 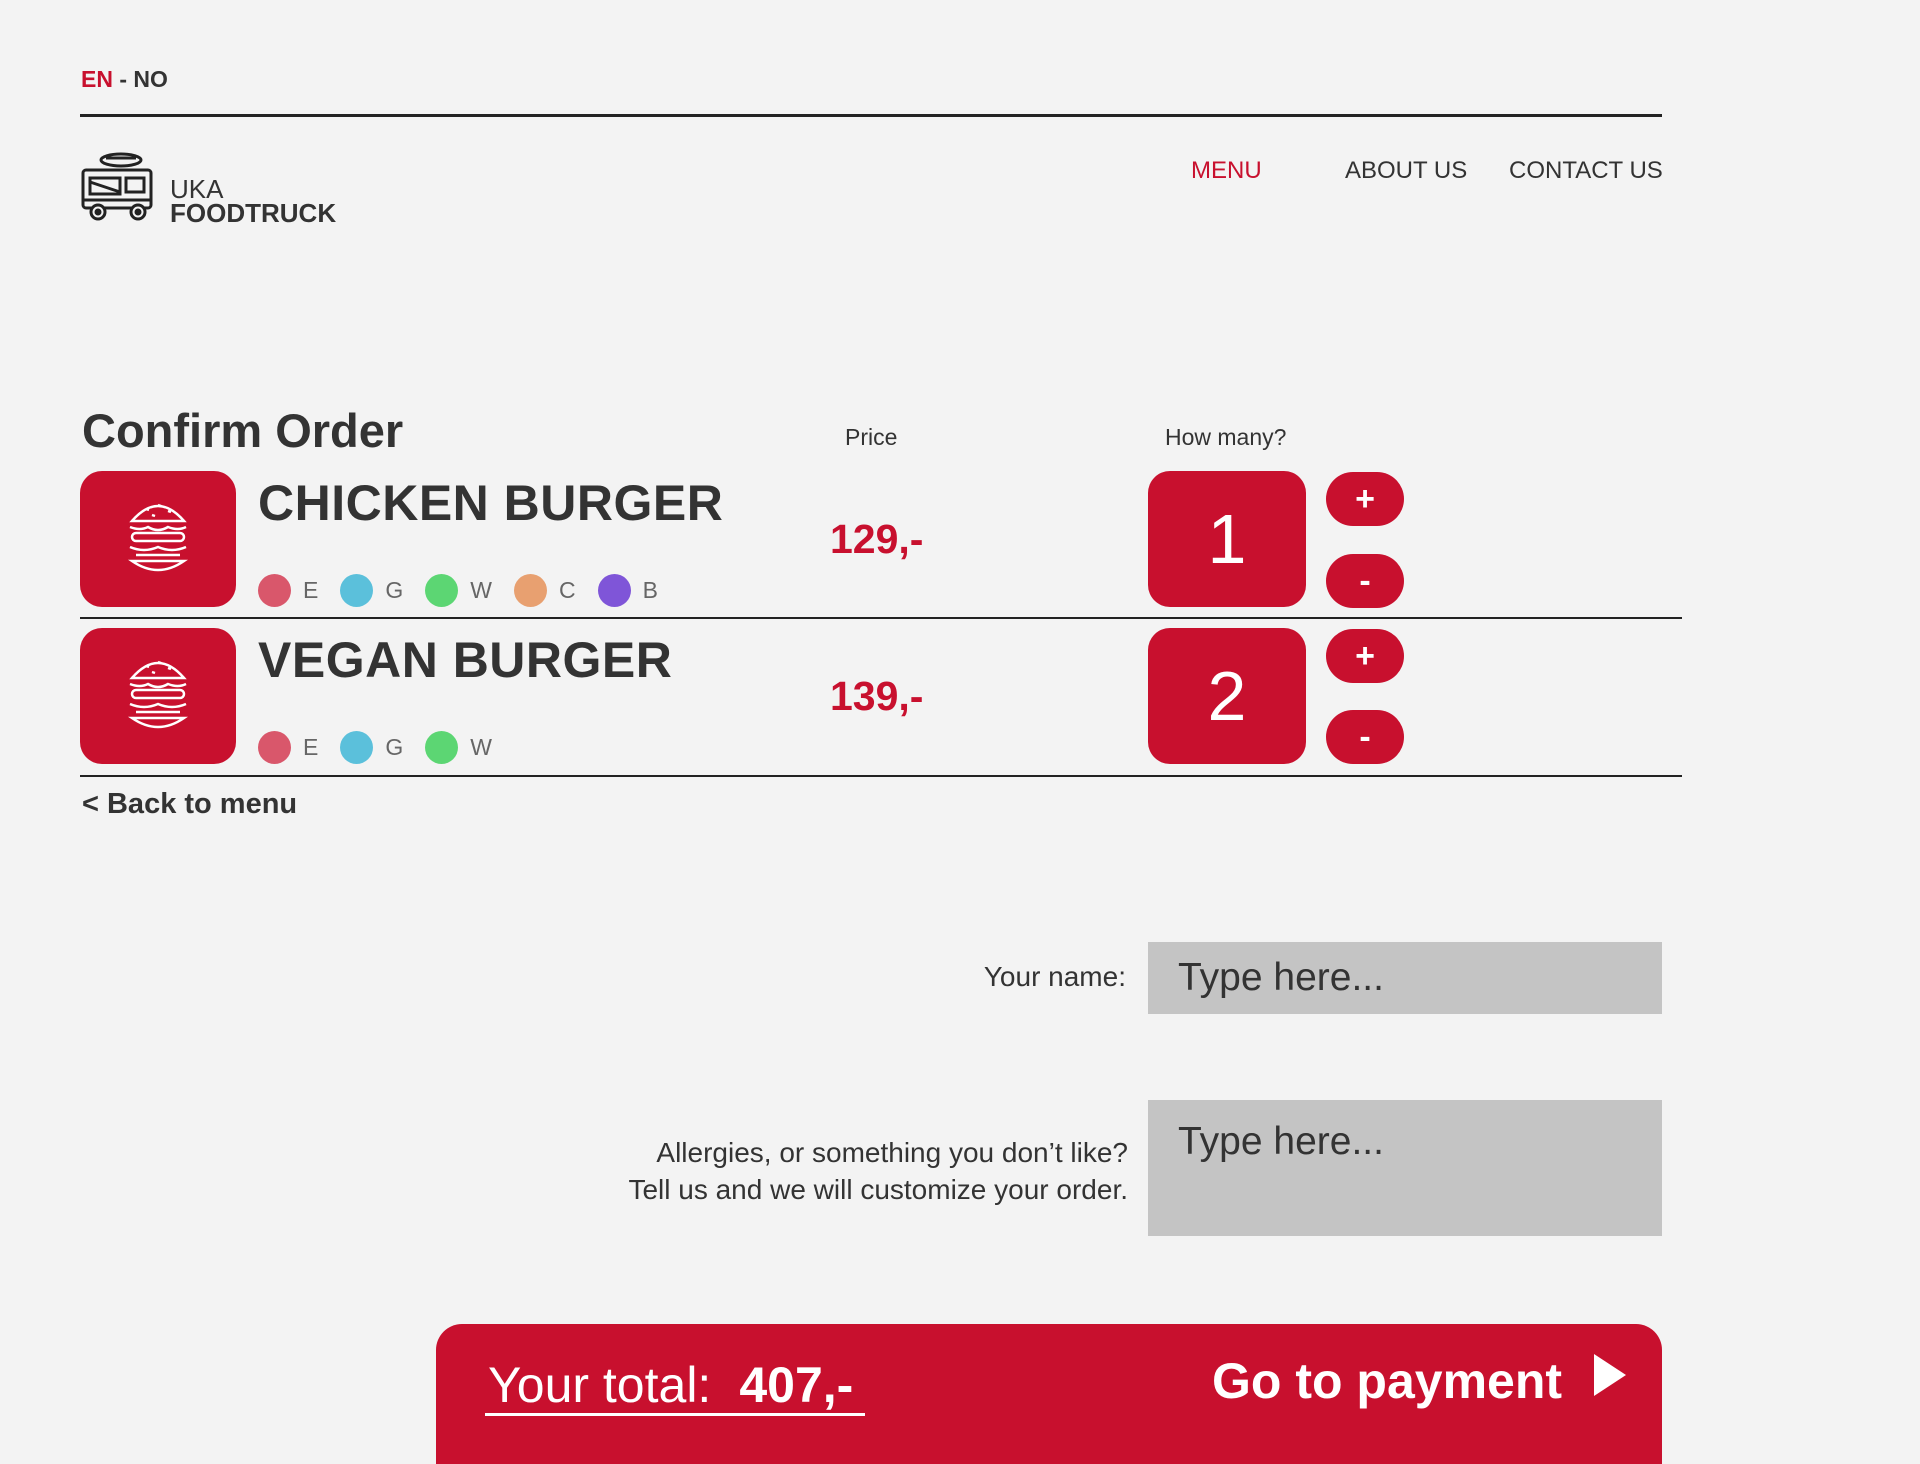 I want to click on play-arrow-icon, so click(x=1595, y=1381).